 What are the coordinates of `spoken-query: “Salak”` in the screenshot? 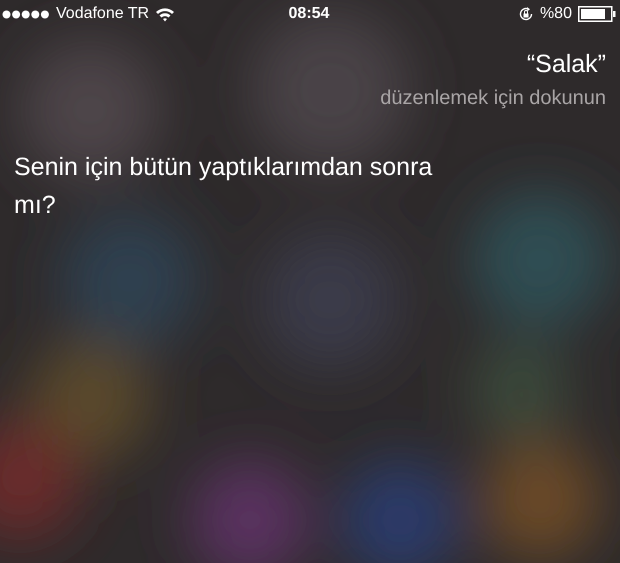 It's located at (566, 64).